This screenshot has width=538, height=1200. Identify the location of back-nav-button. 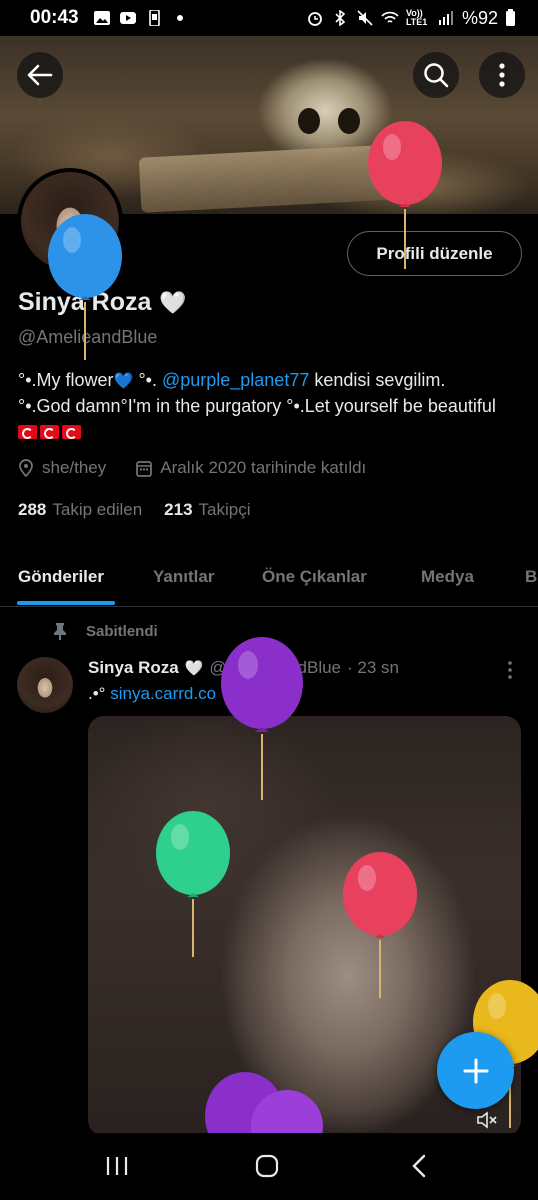
(419, 1166).